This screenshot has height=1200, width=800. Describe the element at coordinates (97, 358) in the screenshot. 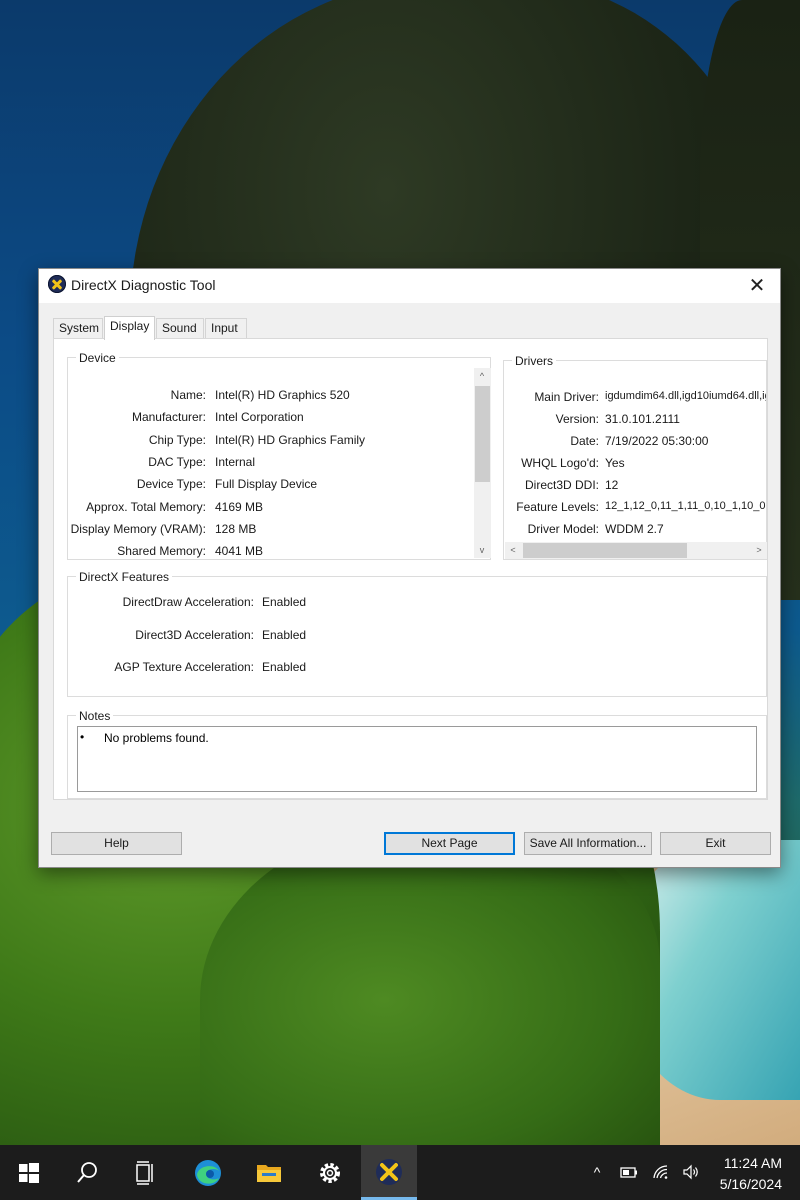

I see `device-group-label: Device` at that location.